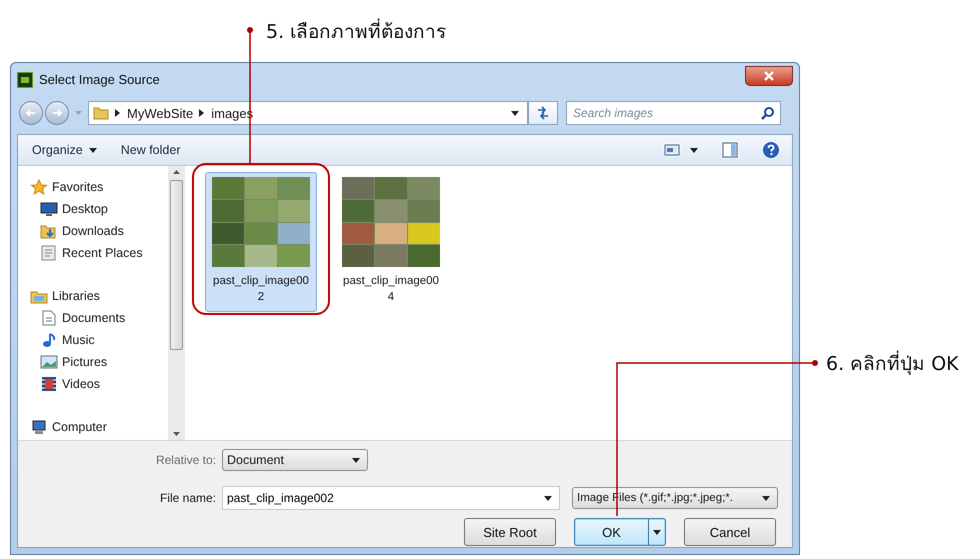 The image size is (980, 559). Describe the element at coordinates (93, 318) in the screenshot. I see `sidebar-item: Documents` at that location.